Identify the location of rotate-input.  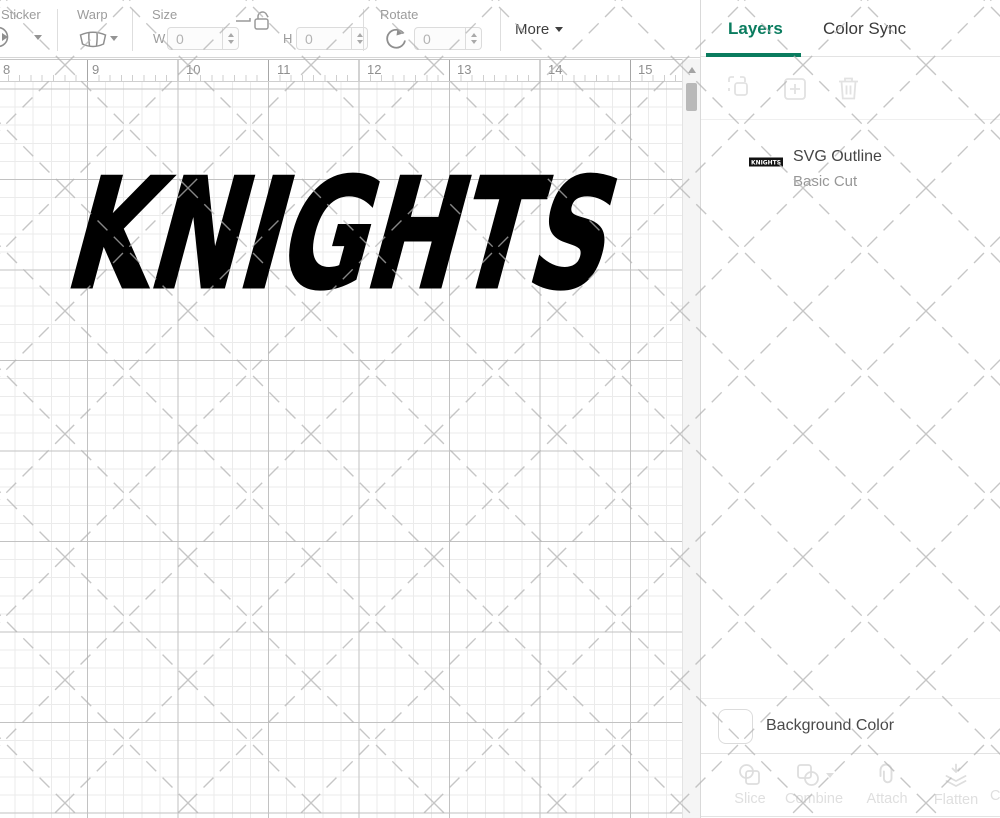
(440, 38).